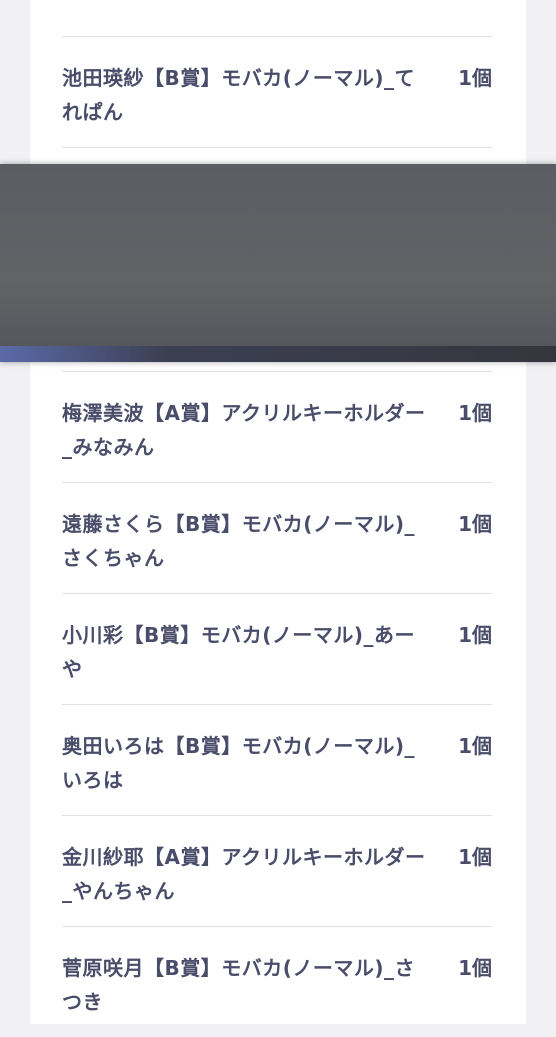  I want to click on list-item: 遠藤さくら【B賞】モバカ(ノーマル)_さくちゃん 1個, so click(277, 537).